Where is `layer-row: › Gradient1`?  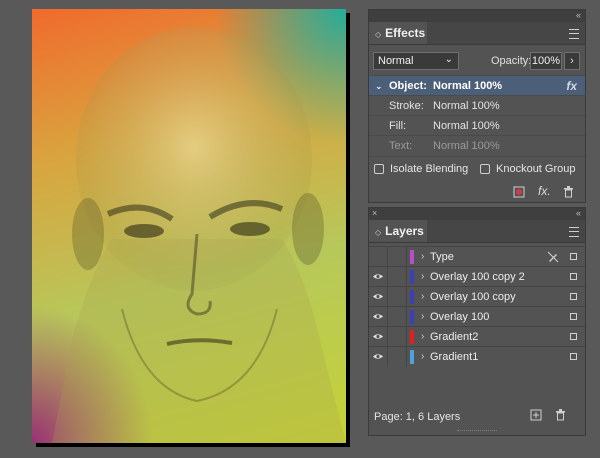 layer-row: › Gradient1 is located at coordinates (477, 357).